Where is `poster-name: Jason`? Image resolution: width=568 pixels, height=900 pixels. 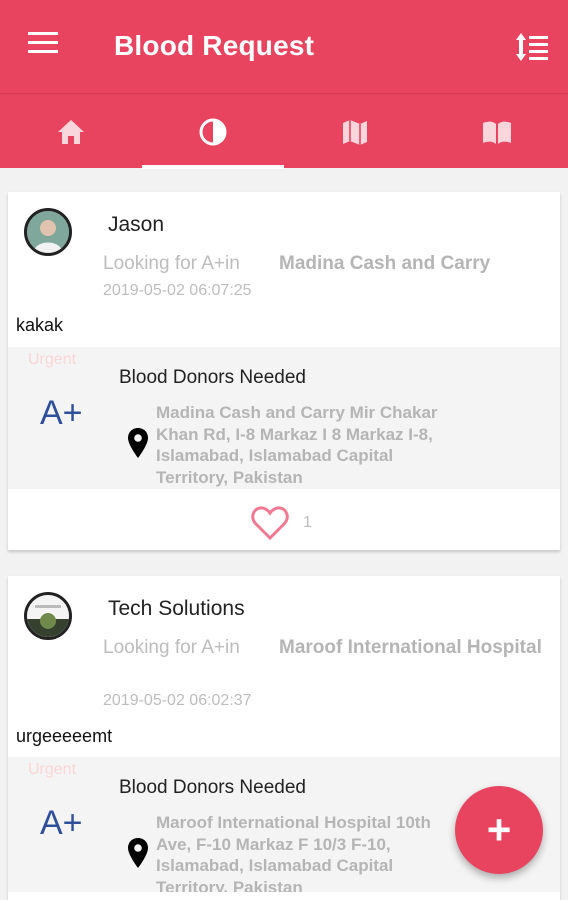 poster-name: Jason is located at coordinates (136, 224).